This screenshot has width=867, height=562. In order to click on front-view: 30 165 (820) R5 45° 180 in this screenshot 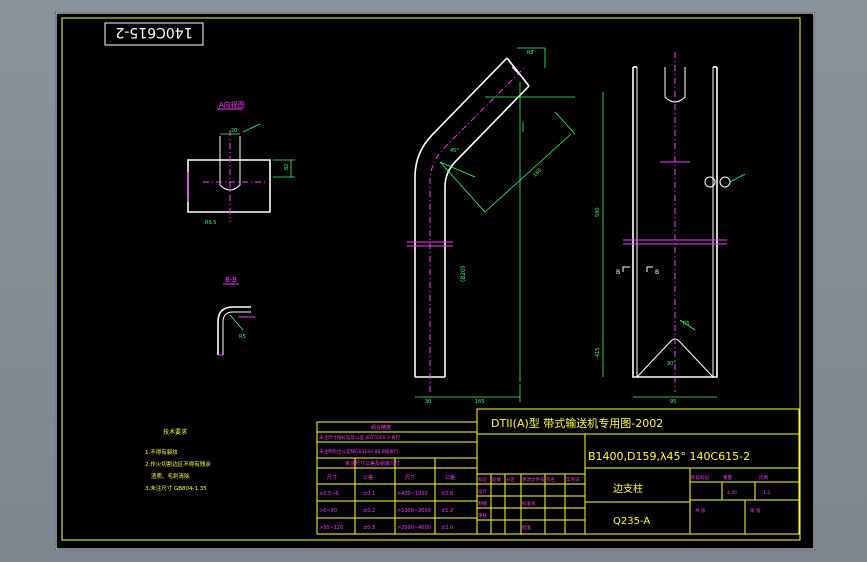, I will do `click(491, 226)`.